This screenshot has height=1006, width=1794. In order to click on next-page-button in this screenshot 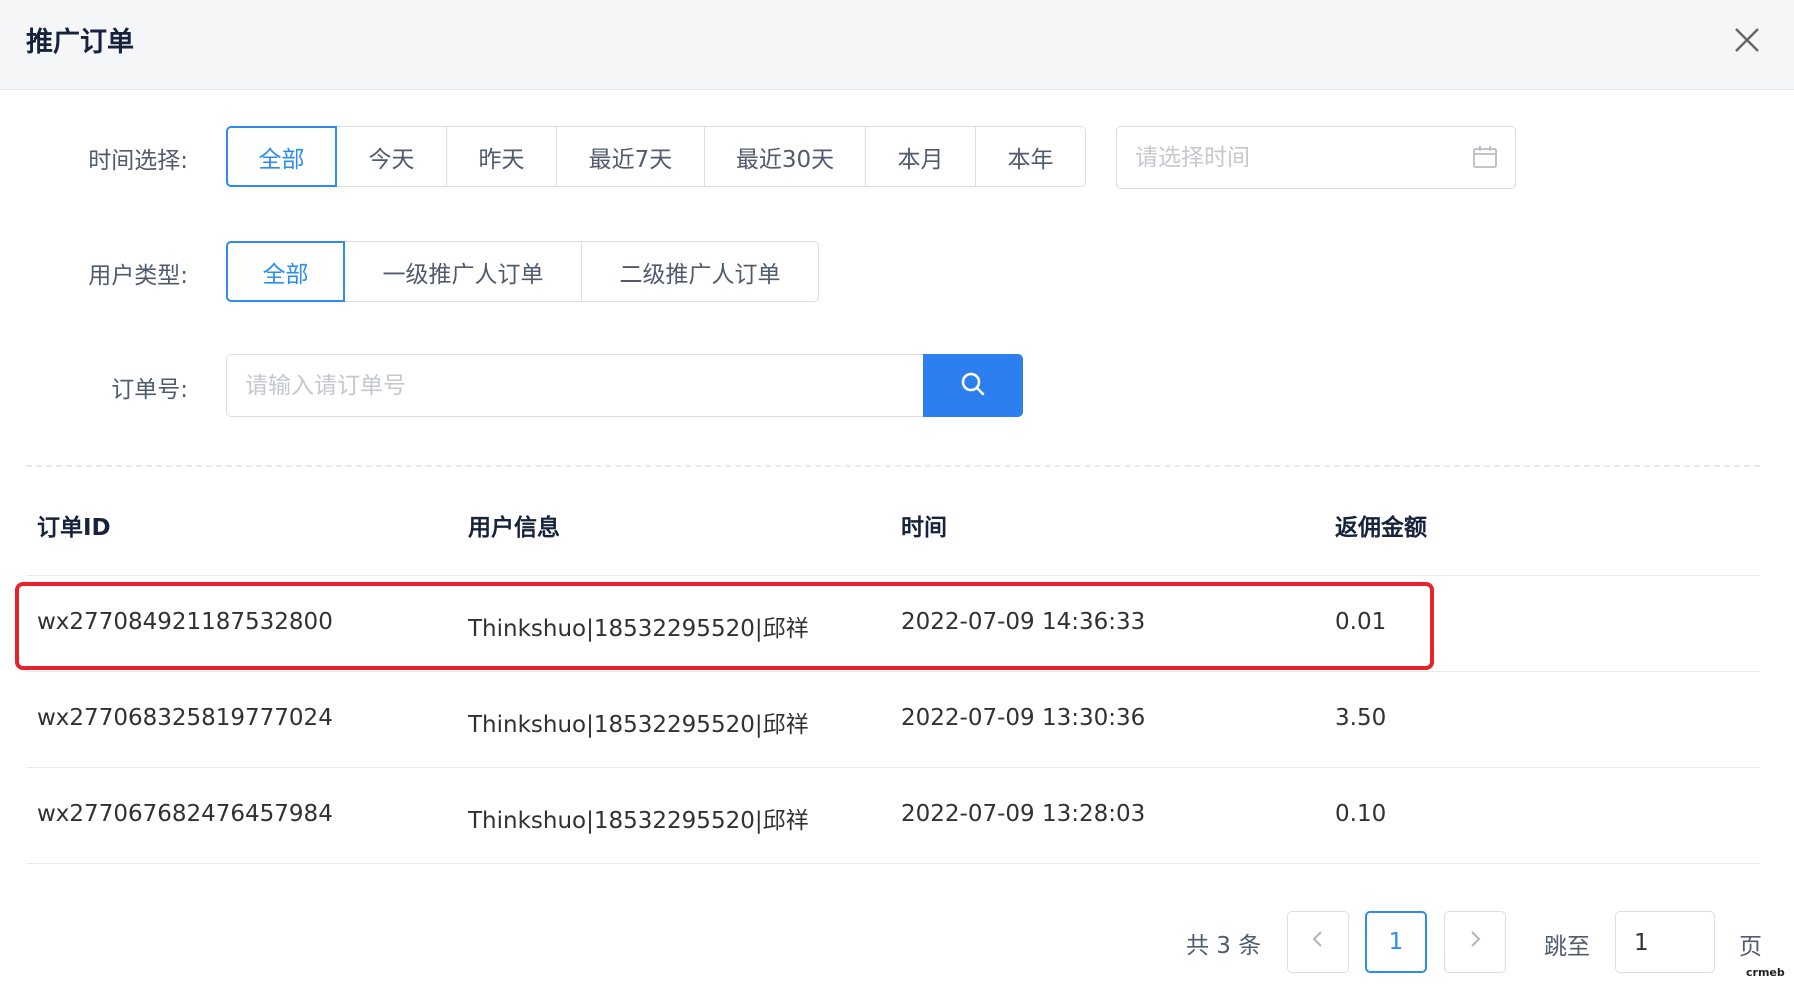, I will do `click(1475, 942)`.